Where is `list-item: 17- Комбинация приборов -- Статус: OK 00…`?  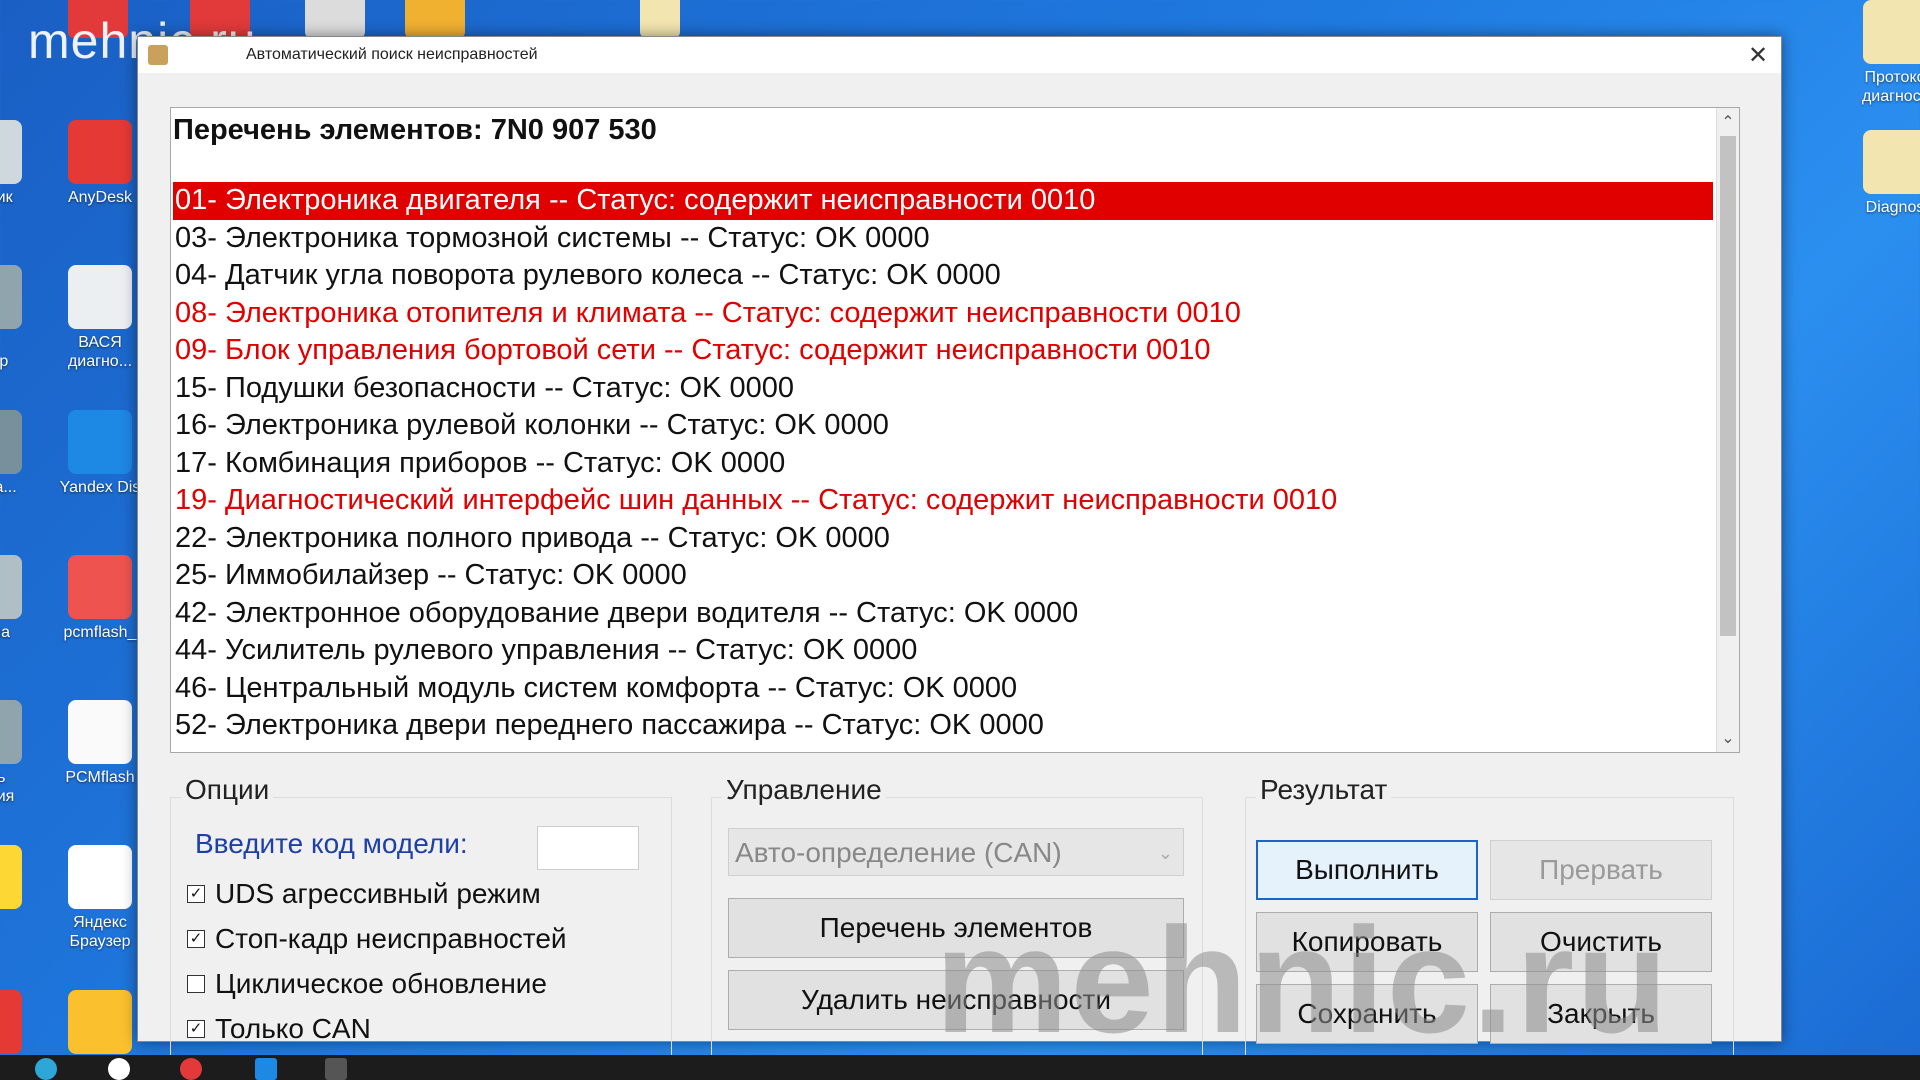
list-item: 17- Комбинация приборов -- Статус: OK 00… is located at coordinates (943, 464).